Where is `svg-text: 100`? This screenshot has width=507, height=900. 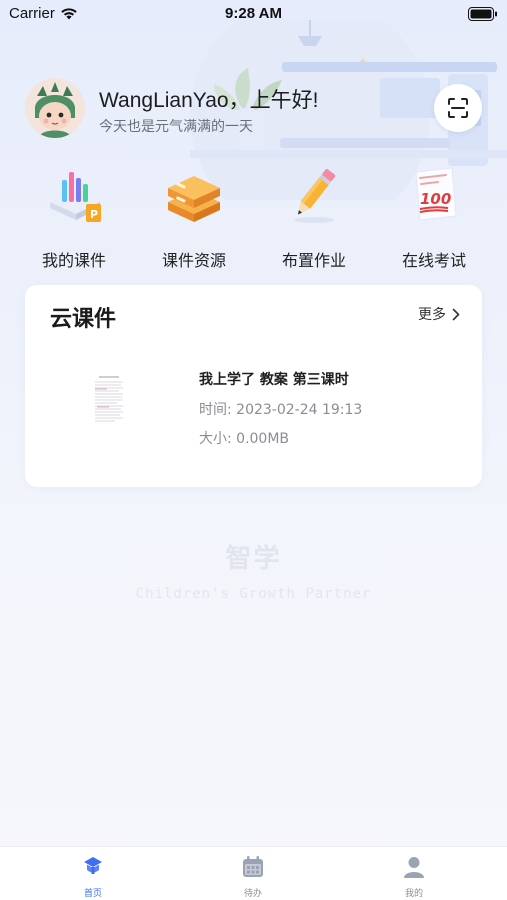
svg-text: 100 is located at coordinates (435, 199).